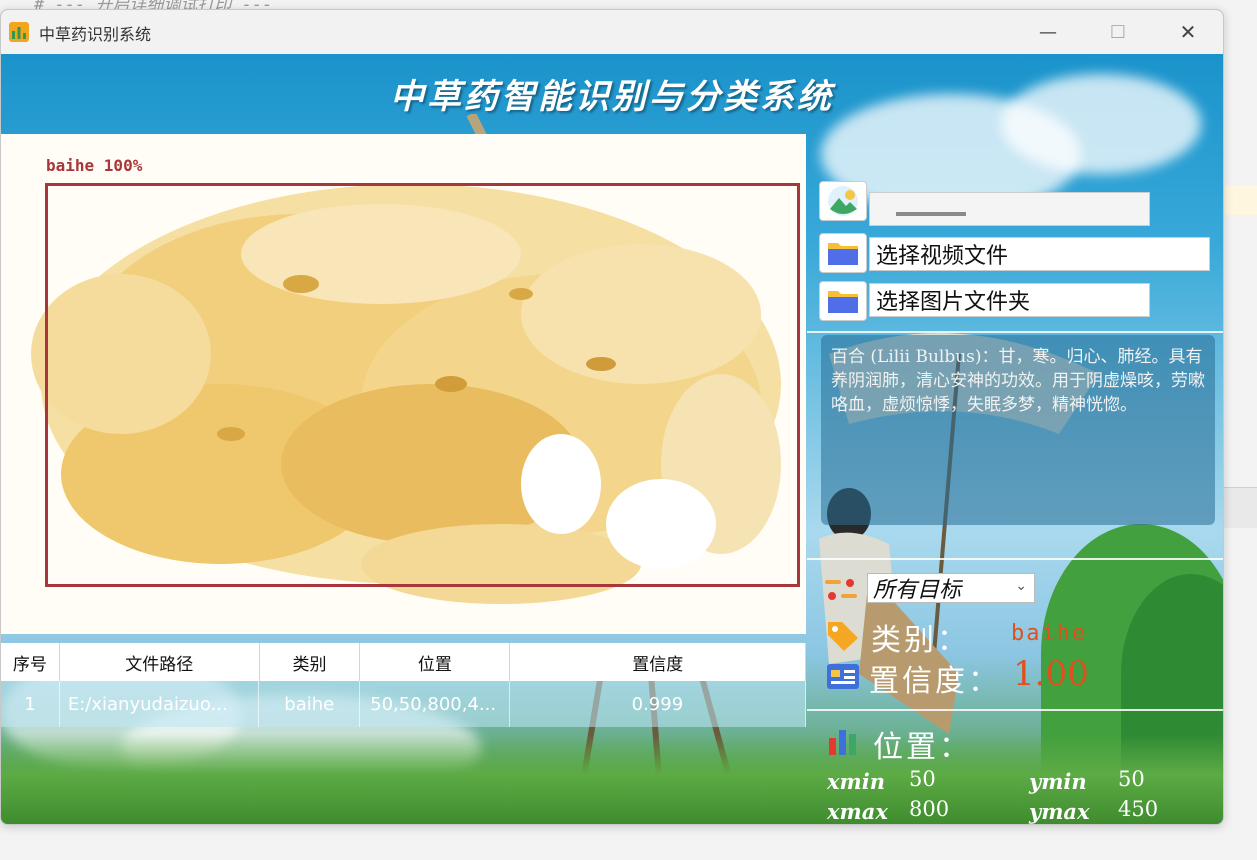  I want to click on xmax-label: xmax, so click(857, 811).